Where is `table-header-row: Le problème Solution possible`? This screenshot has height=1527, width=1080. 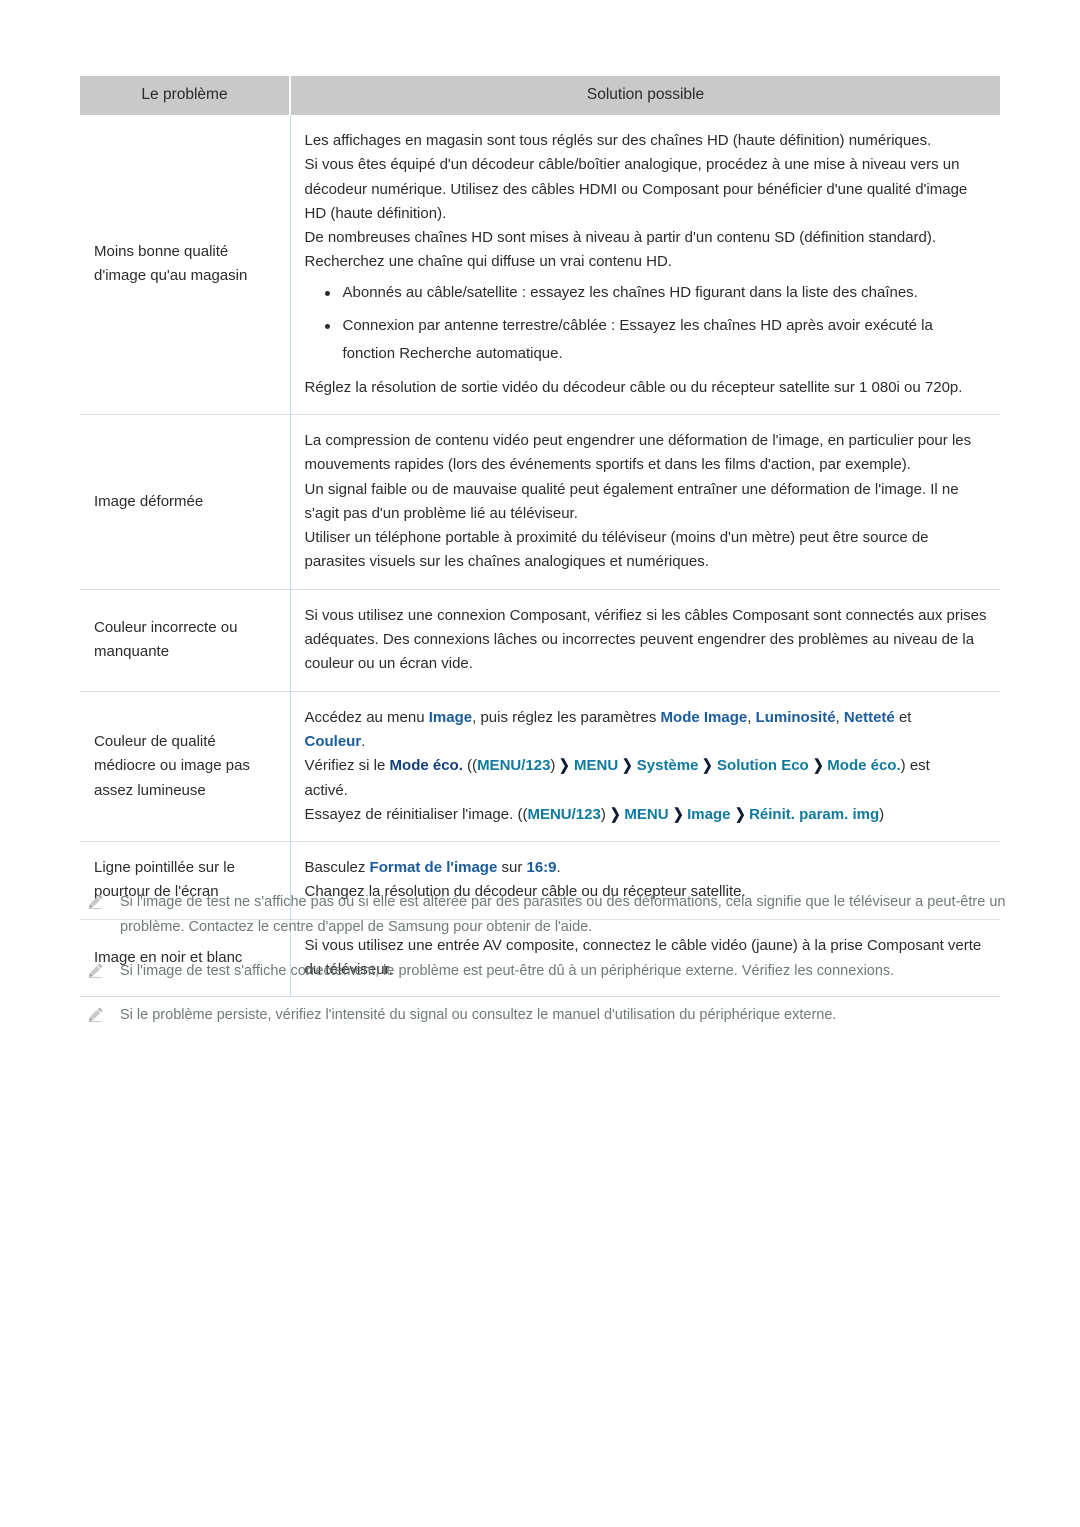 table-header-row: Le problème Solution possible is located at coordinates (540, 95).